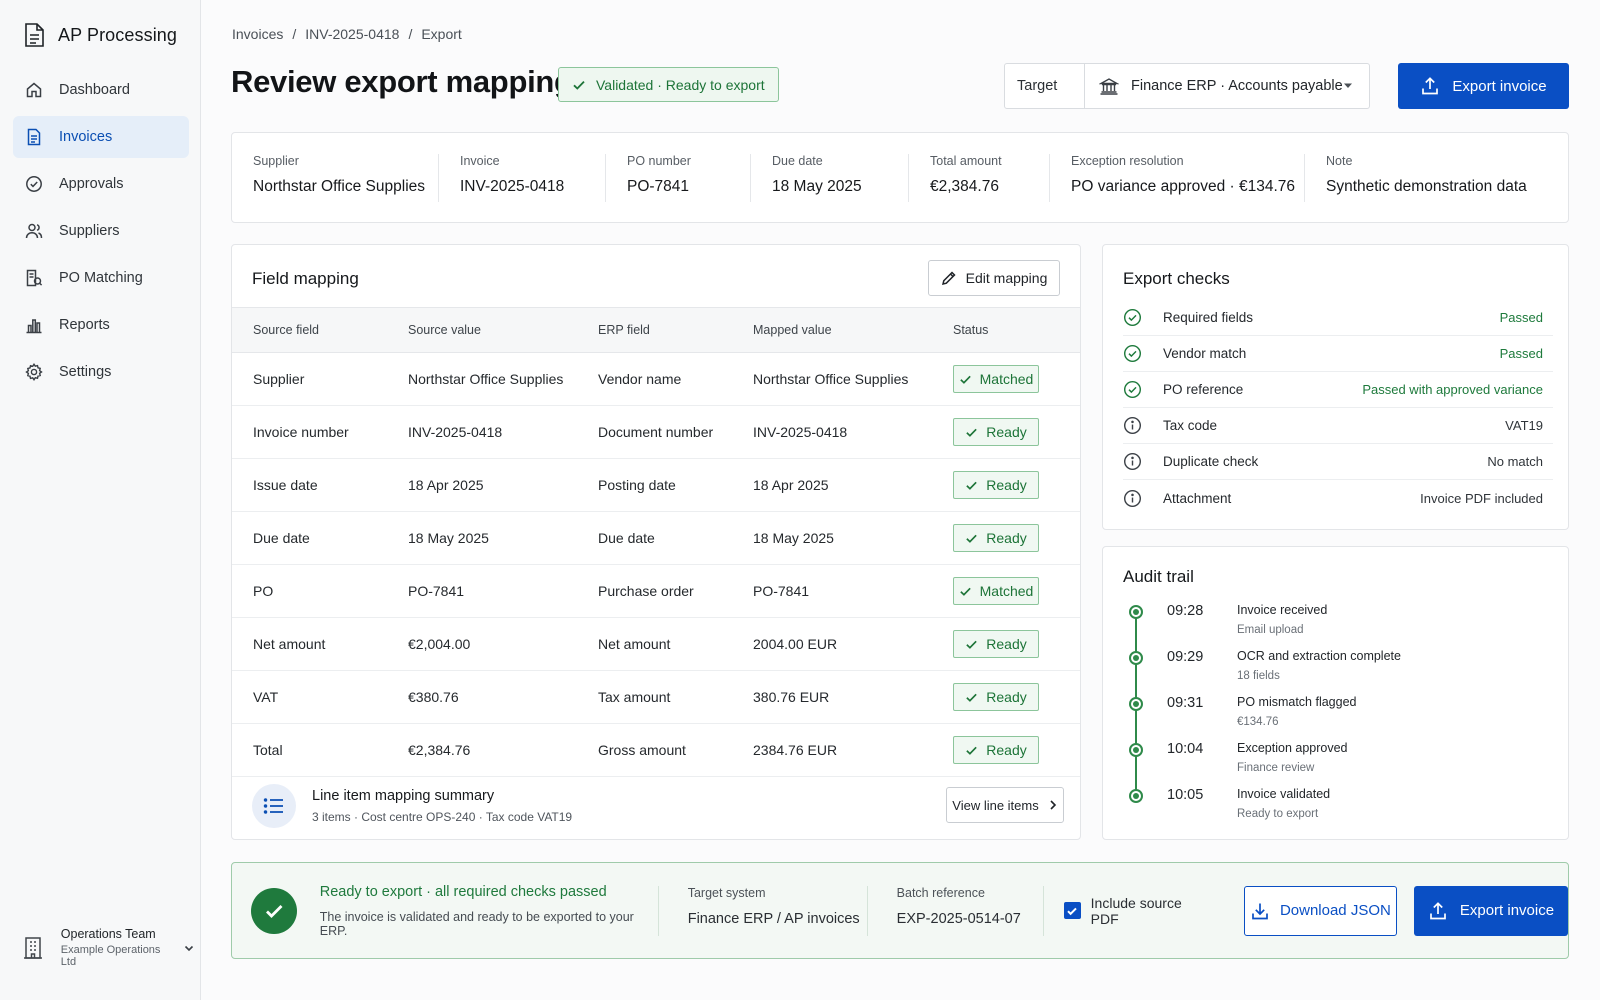 This screenshot has width=1600, height=1000. What do you see at coordinates (482, 485) in the screenshot?
I see `source-value: 18 Apr 2025` at bounding box center [482, 485].